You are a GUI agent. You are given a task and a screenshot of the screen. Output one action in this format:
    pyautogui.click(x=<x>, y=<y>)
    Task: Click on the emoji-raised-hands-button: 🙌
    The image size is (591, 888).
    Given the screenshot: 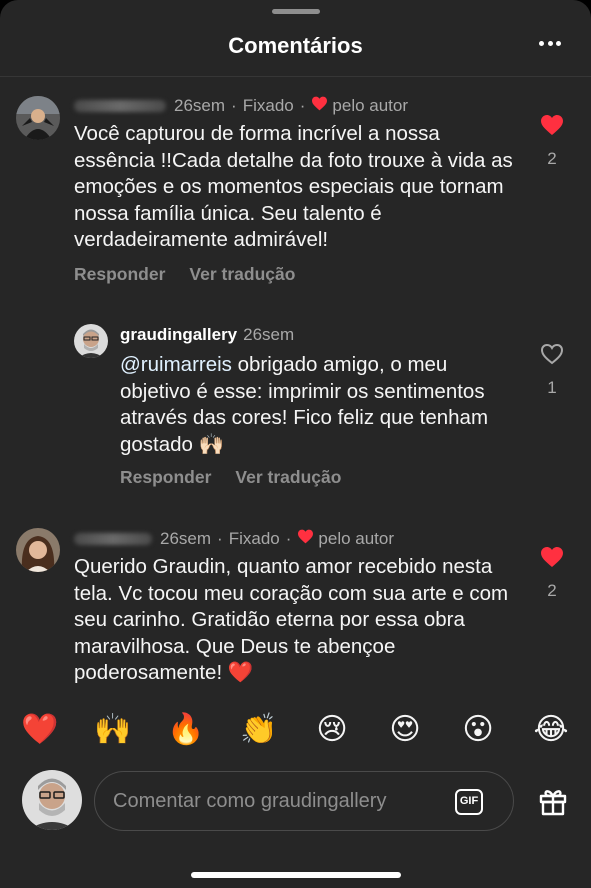 What is the action you would take?
    pyautogui.click(x=113, y=730)
    